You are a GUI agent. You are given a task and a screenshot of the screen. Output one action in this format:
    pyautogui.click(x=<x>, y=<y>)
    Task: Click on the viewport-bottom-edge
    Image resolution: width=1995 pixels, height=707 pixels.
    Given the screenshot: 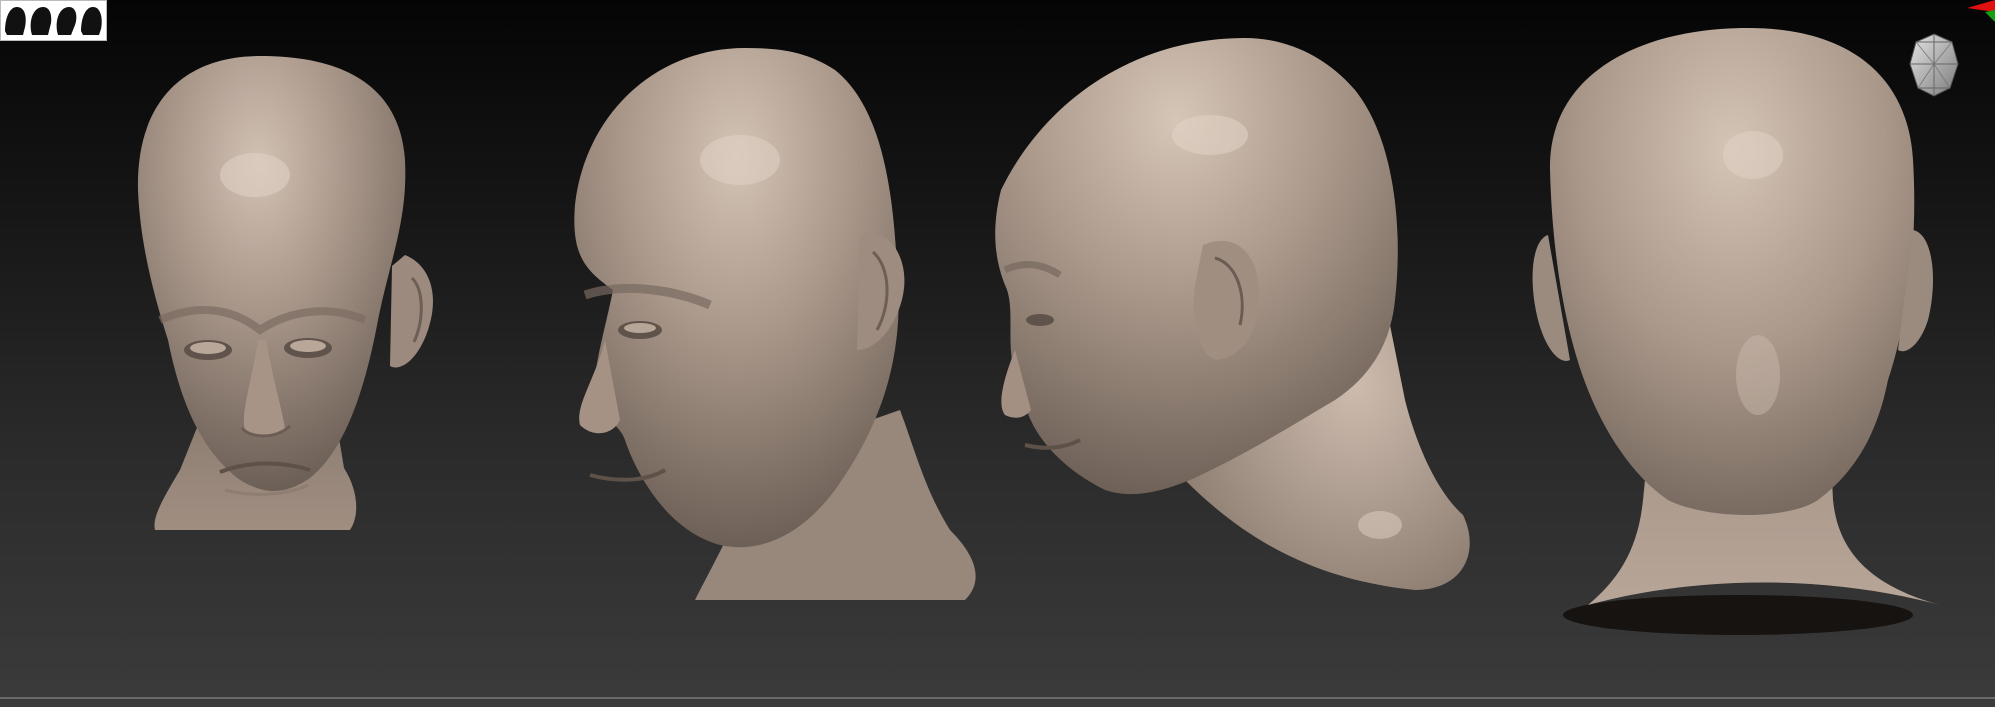 What is the action you would take?
    pyautogui.click(x=997, y=698)
    